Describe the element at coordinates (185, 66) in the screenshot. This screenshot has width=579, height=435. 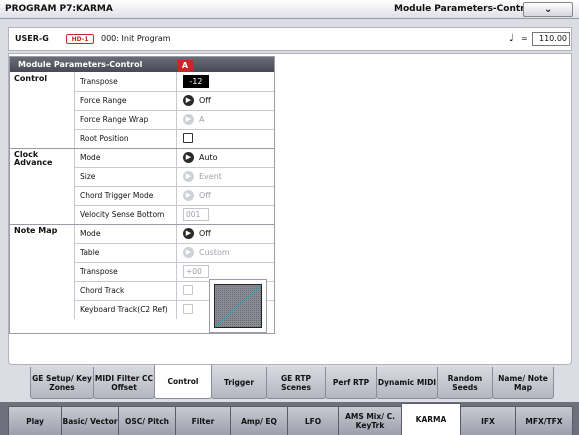
I see `module-tag: A` at that location.